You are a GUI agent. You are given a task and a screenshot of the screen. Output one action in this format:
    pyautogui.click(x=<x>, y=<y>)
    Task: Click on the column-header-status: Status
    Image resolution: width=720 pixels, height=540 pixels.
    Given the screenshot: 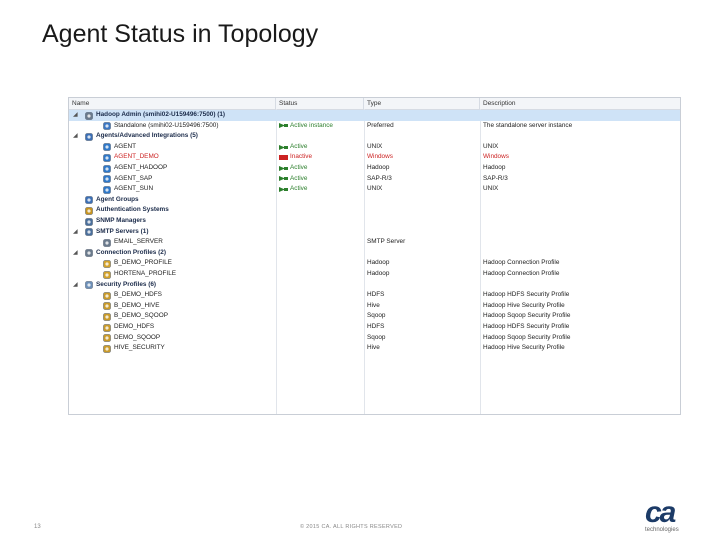 What is the action you would take?
    pyautogui.click(x=320, y=103)
    